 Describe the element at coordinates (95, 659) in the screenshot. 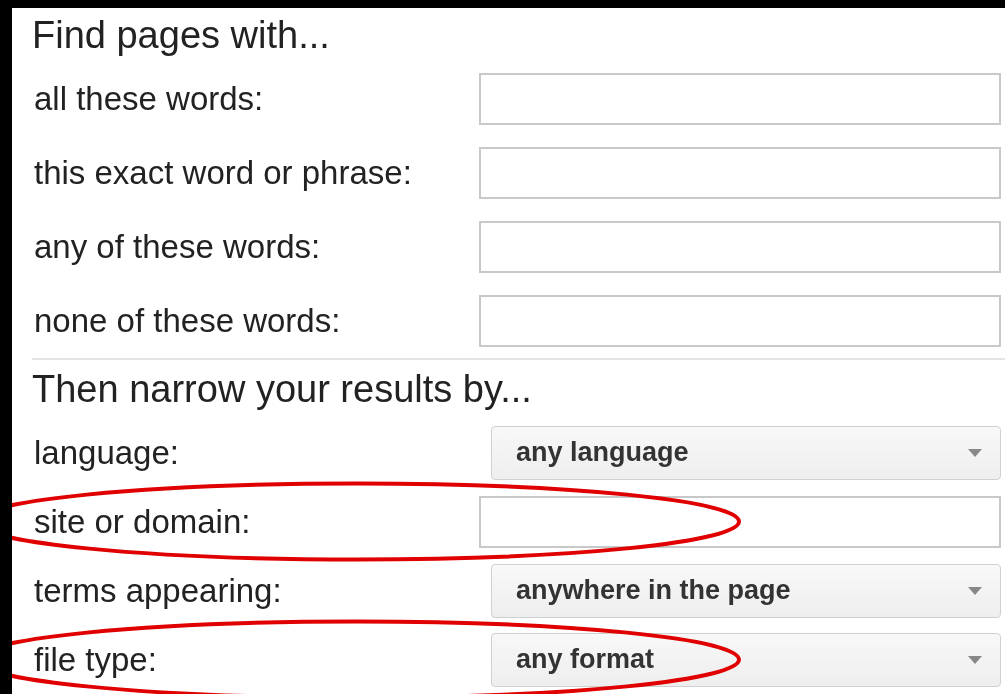

I see `field-label: file type:` at that location.